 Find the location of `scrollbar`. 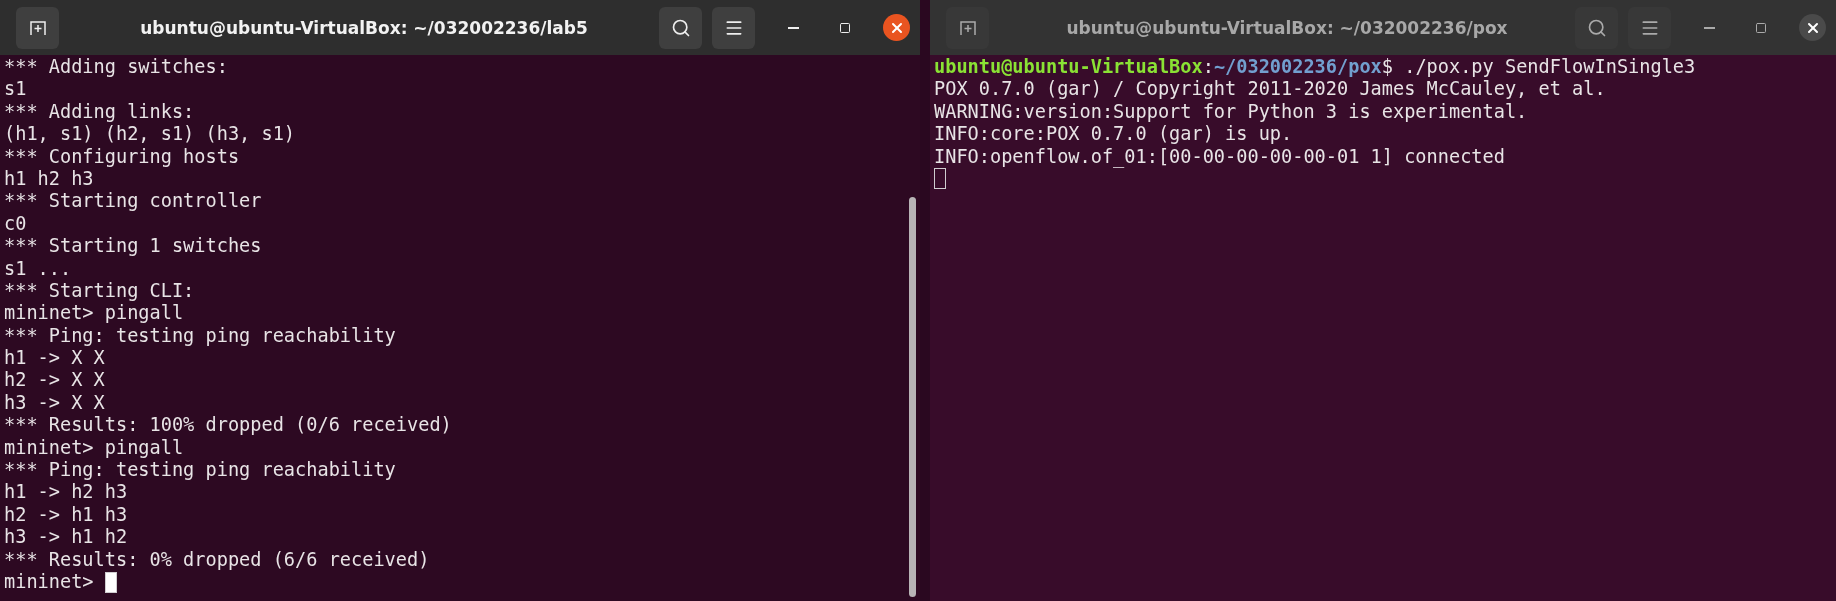

scrollbar is located at coordinates (912, 397).